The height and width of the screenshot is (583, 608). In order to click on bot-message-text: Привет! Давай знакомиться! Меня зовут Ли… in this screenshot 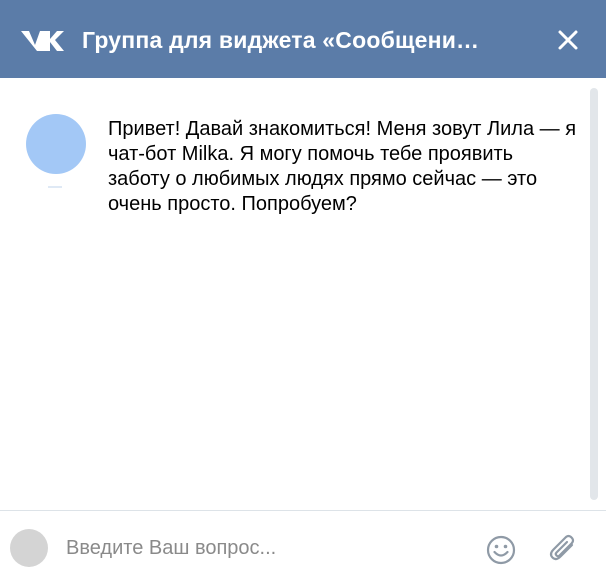, I will do `click(342, 166)`.